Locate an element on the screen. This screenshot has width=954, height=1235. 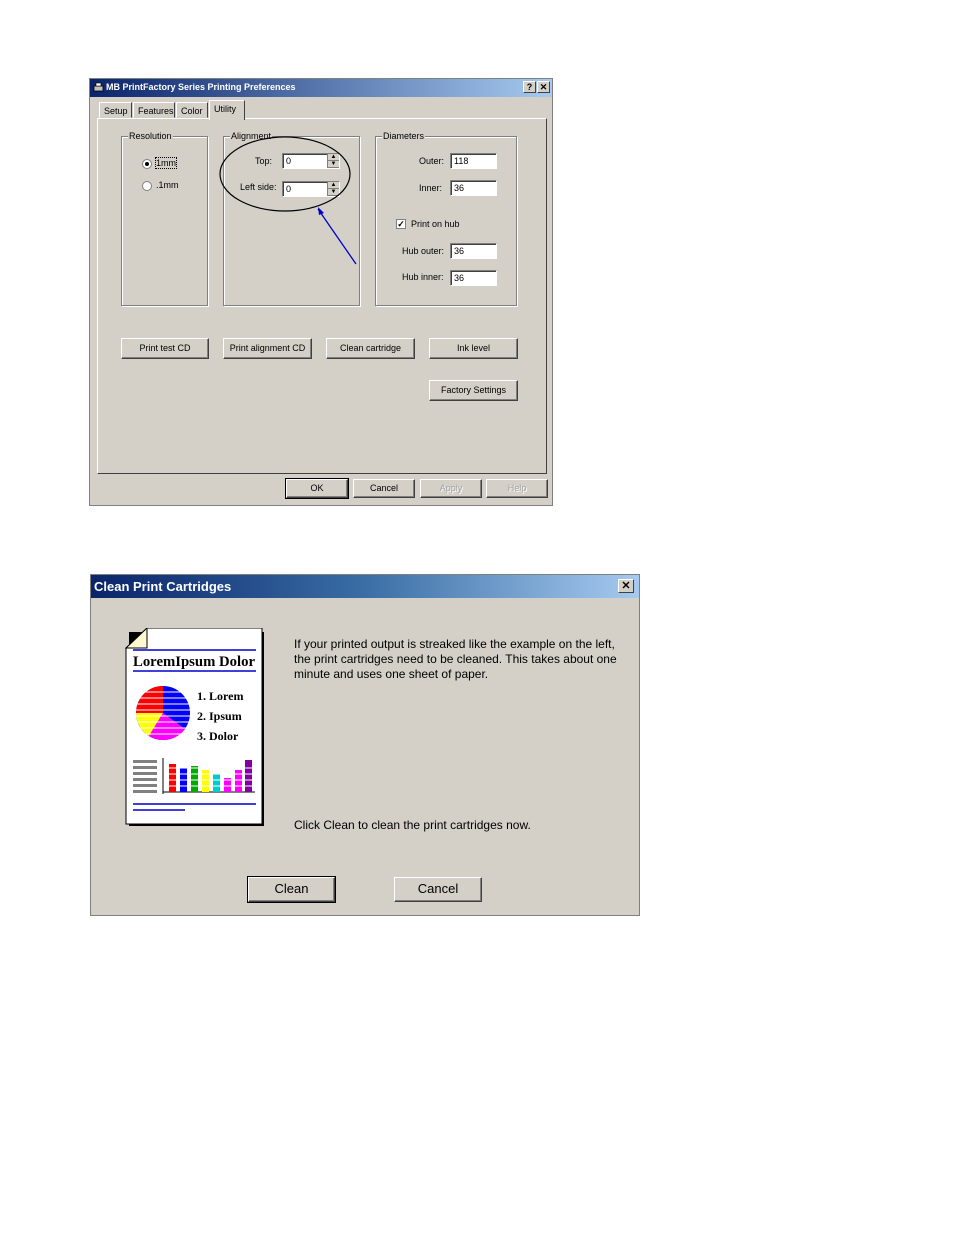
alignment-annotation is located at coordinates (288, 200).